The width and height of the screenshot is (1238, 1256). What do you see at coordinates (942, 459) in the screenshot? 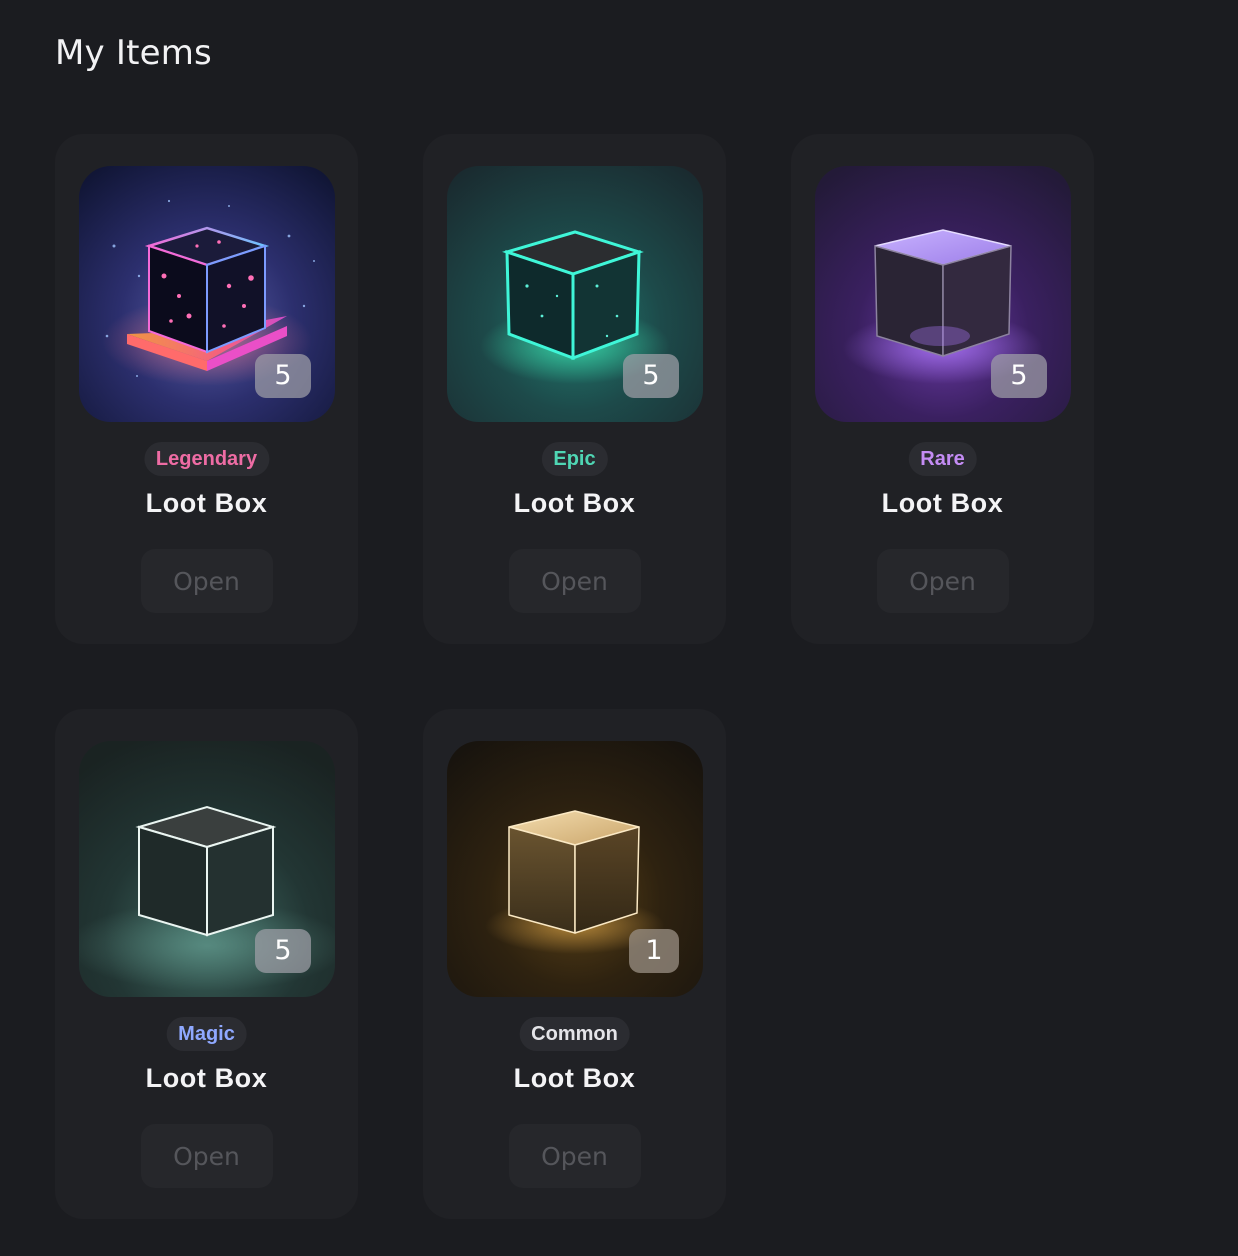
I see `rarity-badge: Rare` at bounding box center [942, 459].